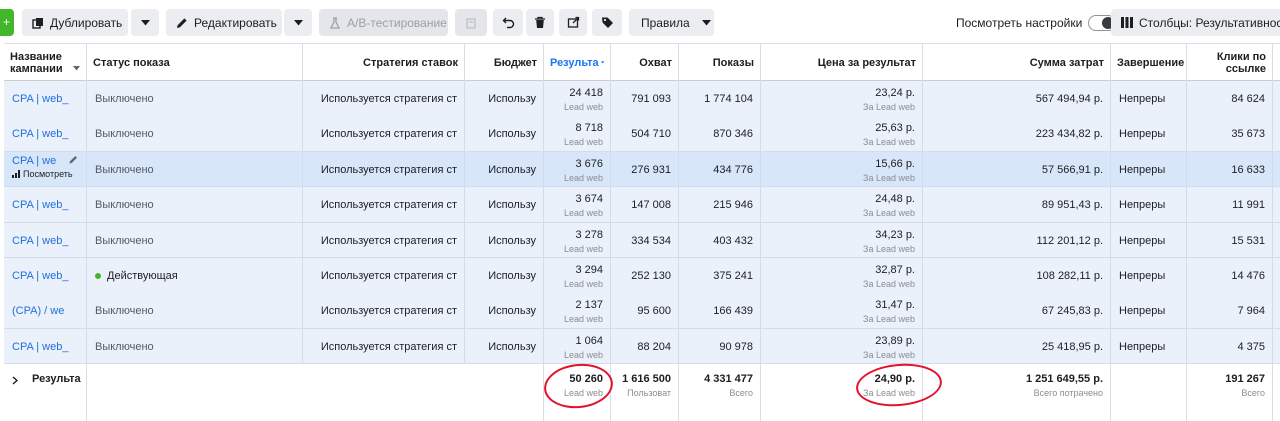  I want to click on cell-spent-value: 223 434,82 р., so click(1069, 134).